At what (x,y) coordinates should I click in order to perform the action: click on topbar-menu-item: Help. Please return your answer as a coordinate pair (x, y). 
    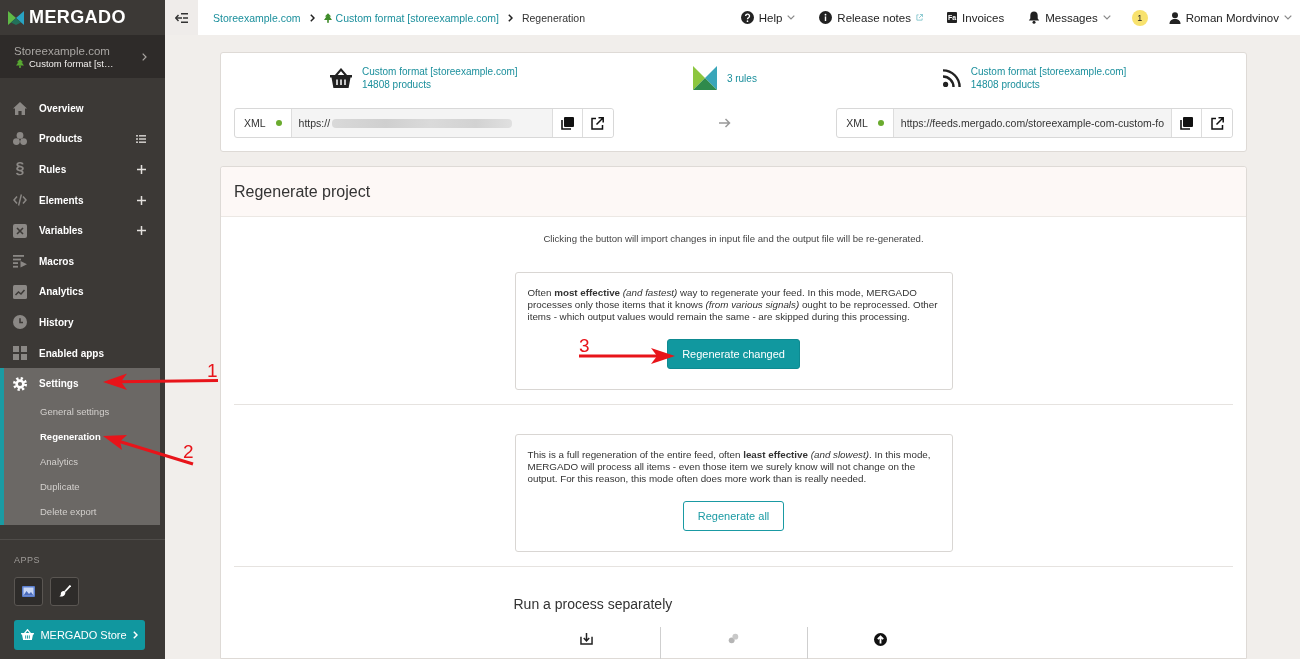
    Looking at the image, I should click on (768, 17).